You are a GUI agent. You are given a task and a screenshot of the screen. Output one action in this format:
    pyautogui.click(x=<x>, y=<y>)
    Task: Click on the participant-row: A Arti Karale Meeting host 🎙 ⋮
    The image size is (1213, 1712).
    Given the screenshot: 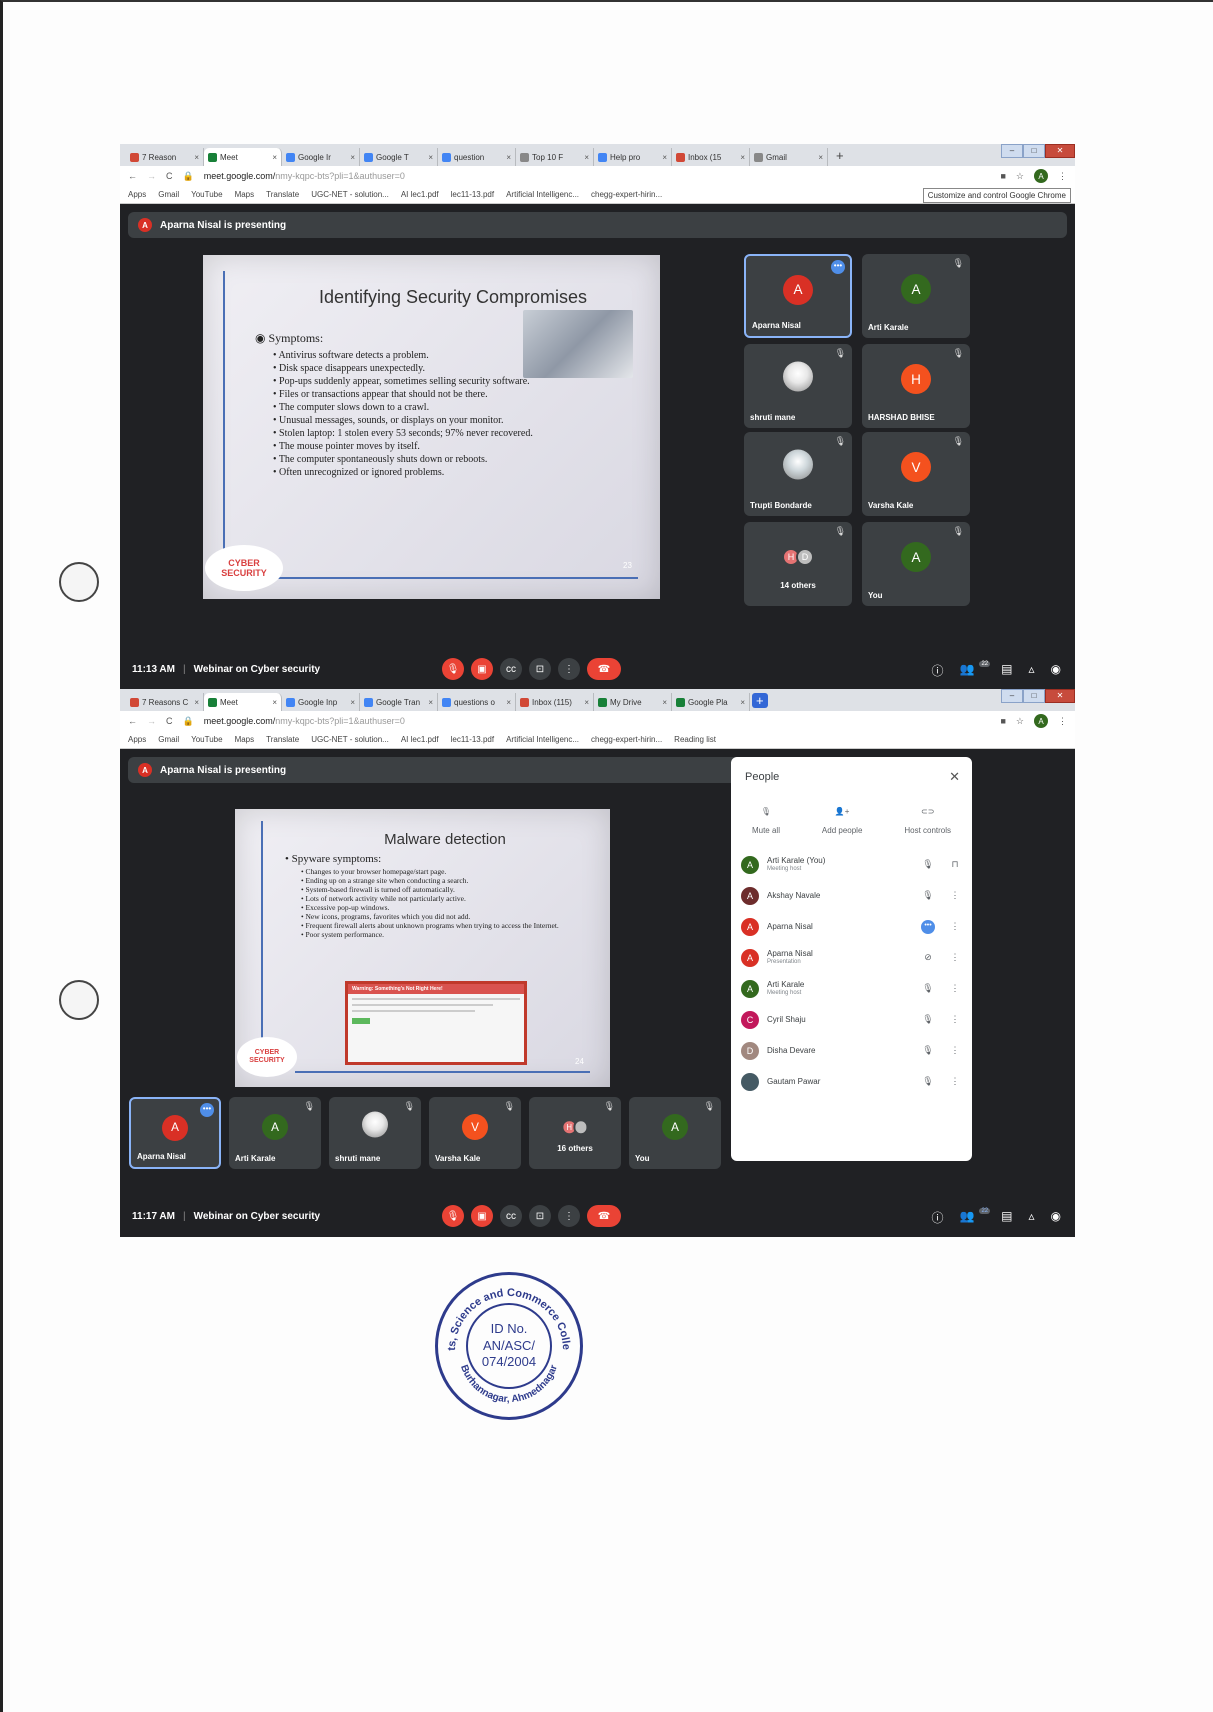 What is the action you would take?
    pyautogui.click(x=851, y=988)
    